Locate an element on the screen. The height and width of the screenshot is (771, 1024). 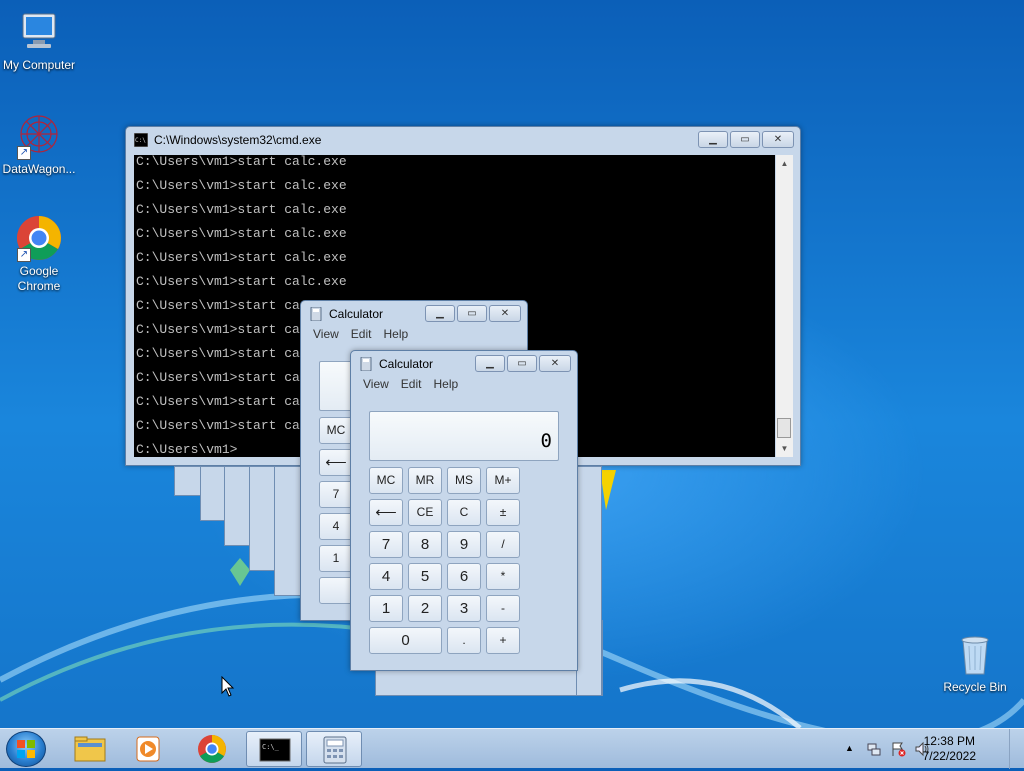
key-subtract: - is located at coordinates (503, 608).